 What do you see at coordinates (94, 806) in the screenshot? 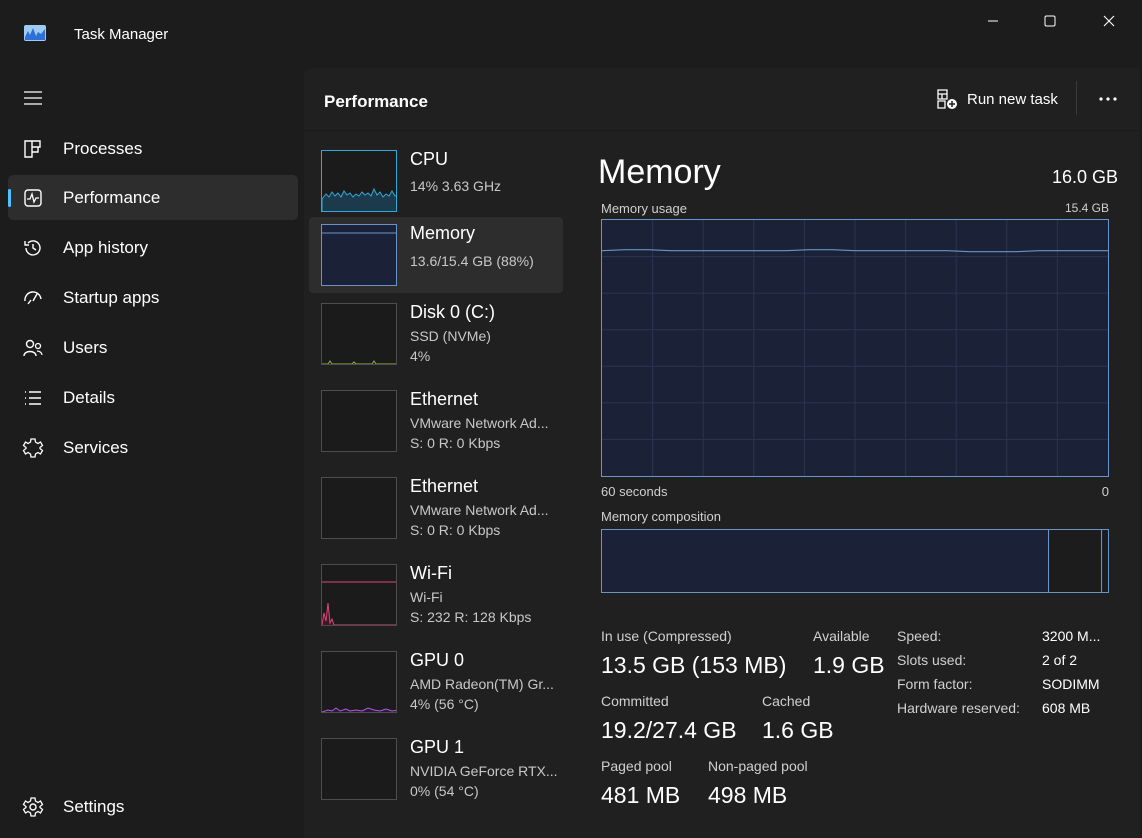
I see `sidebar-item-label: Settings` at bounding box center [94, 806].